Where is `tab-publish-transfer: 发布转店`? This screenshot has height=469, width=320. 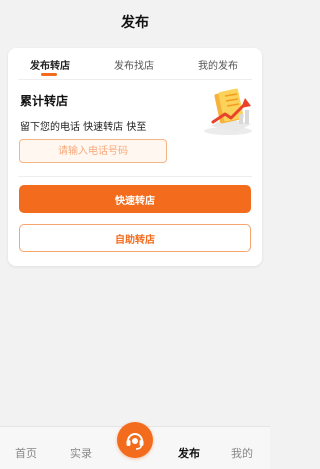
tab-publish-transfer: 发布转店 is located at coordinates (50, 64).